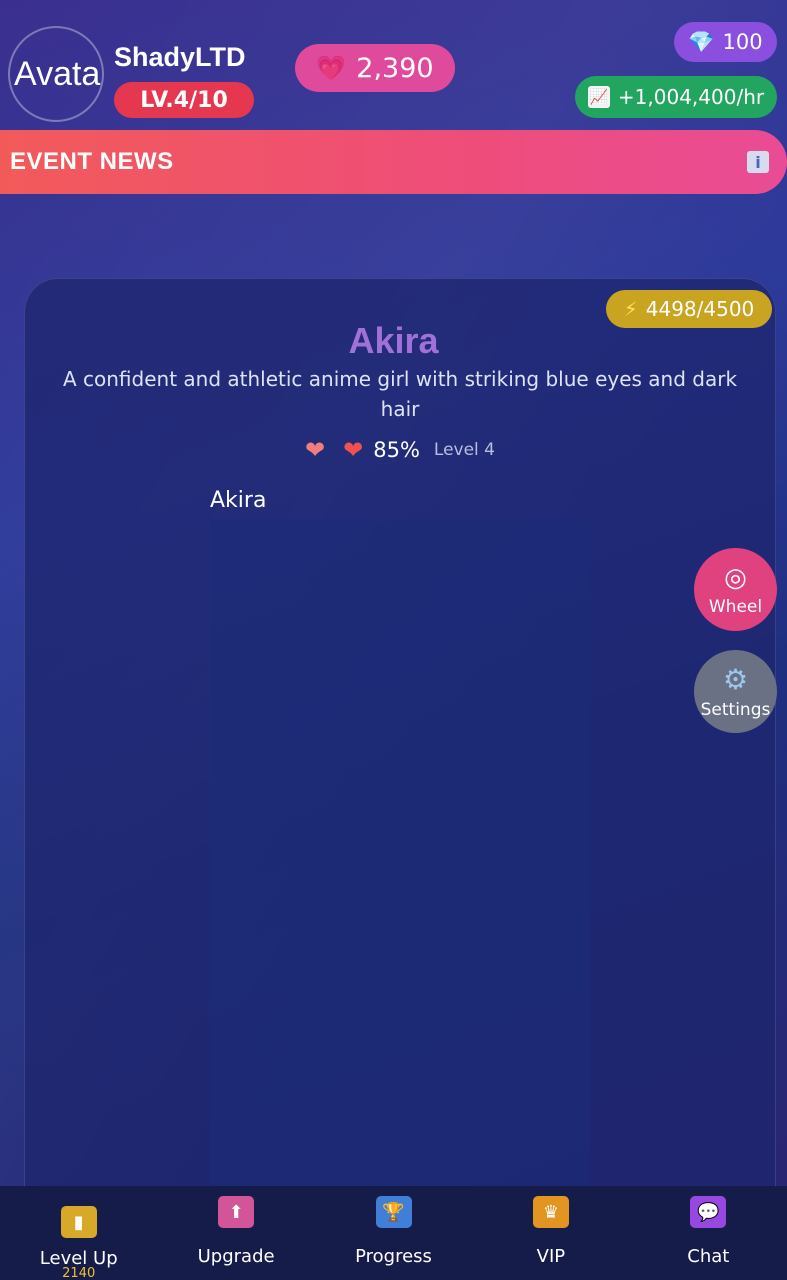 This screenshot has width=787, height=1280. I want to click on hearts-counter: 💗 2,390, so click(375, 68).